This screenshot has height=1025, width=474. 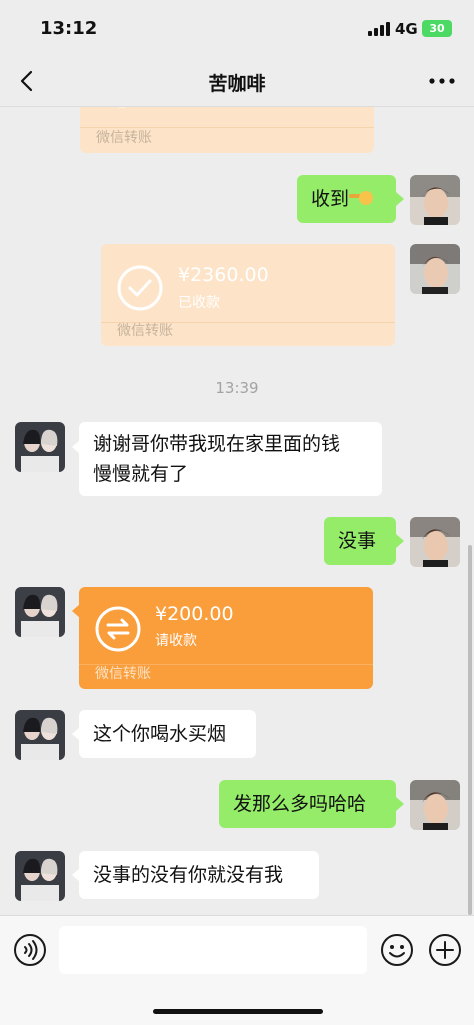 What do you see at coordinates (217, 444) in the screenshot?
I see `message-text: 谢谢哥你带我现在家里面的钱` at bounding box center [217, 444].